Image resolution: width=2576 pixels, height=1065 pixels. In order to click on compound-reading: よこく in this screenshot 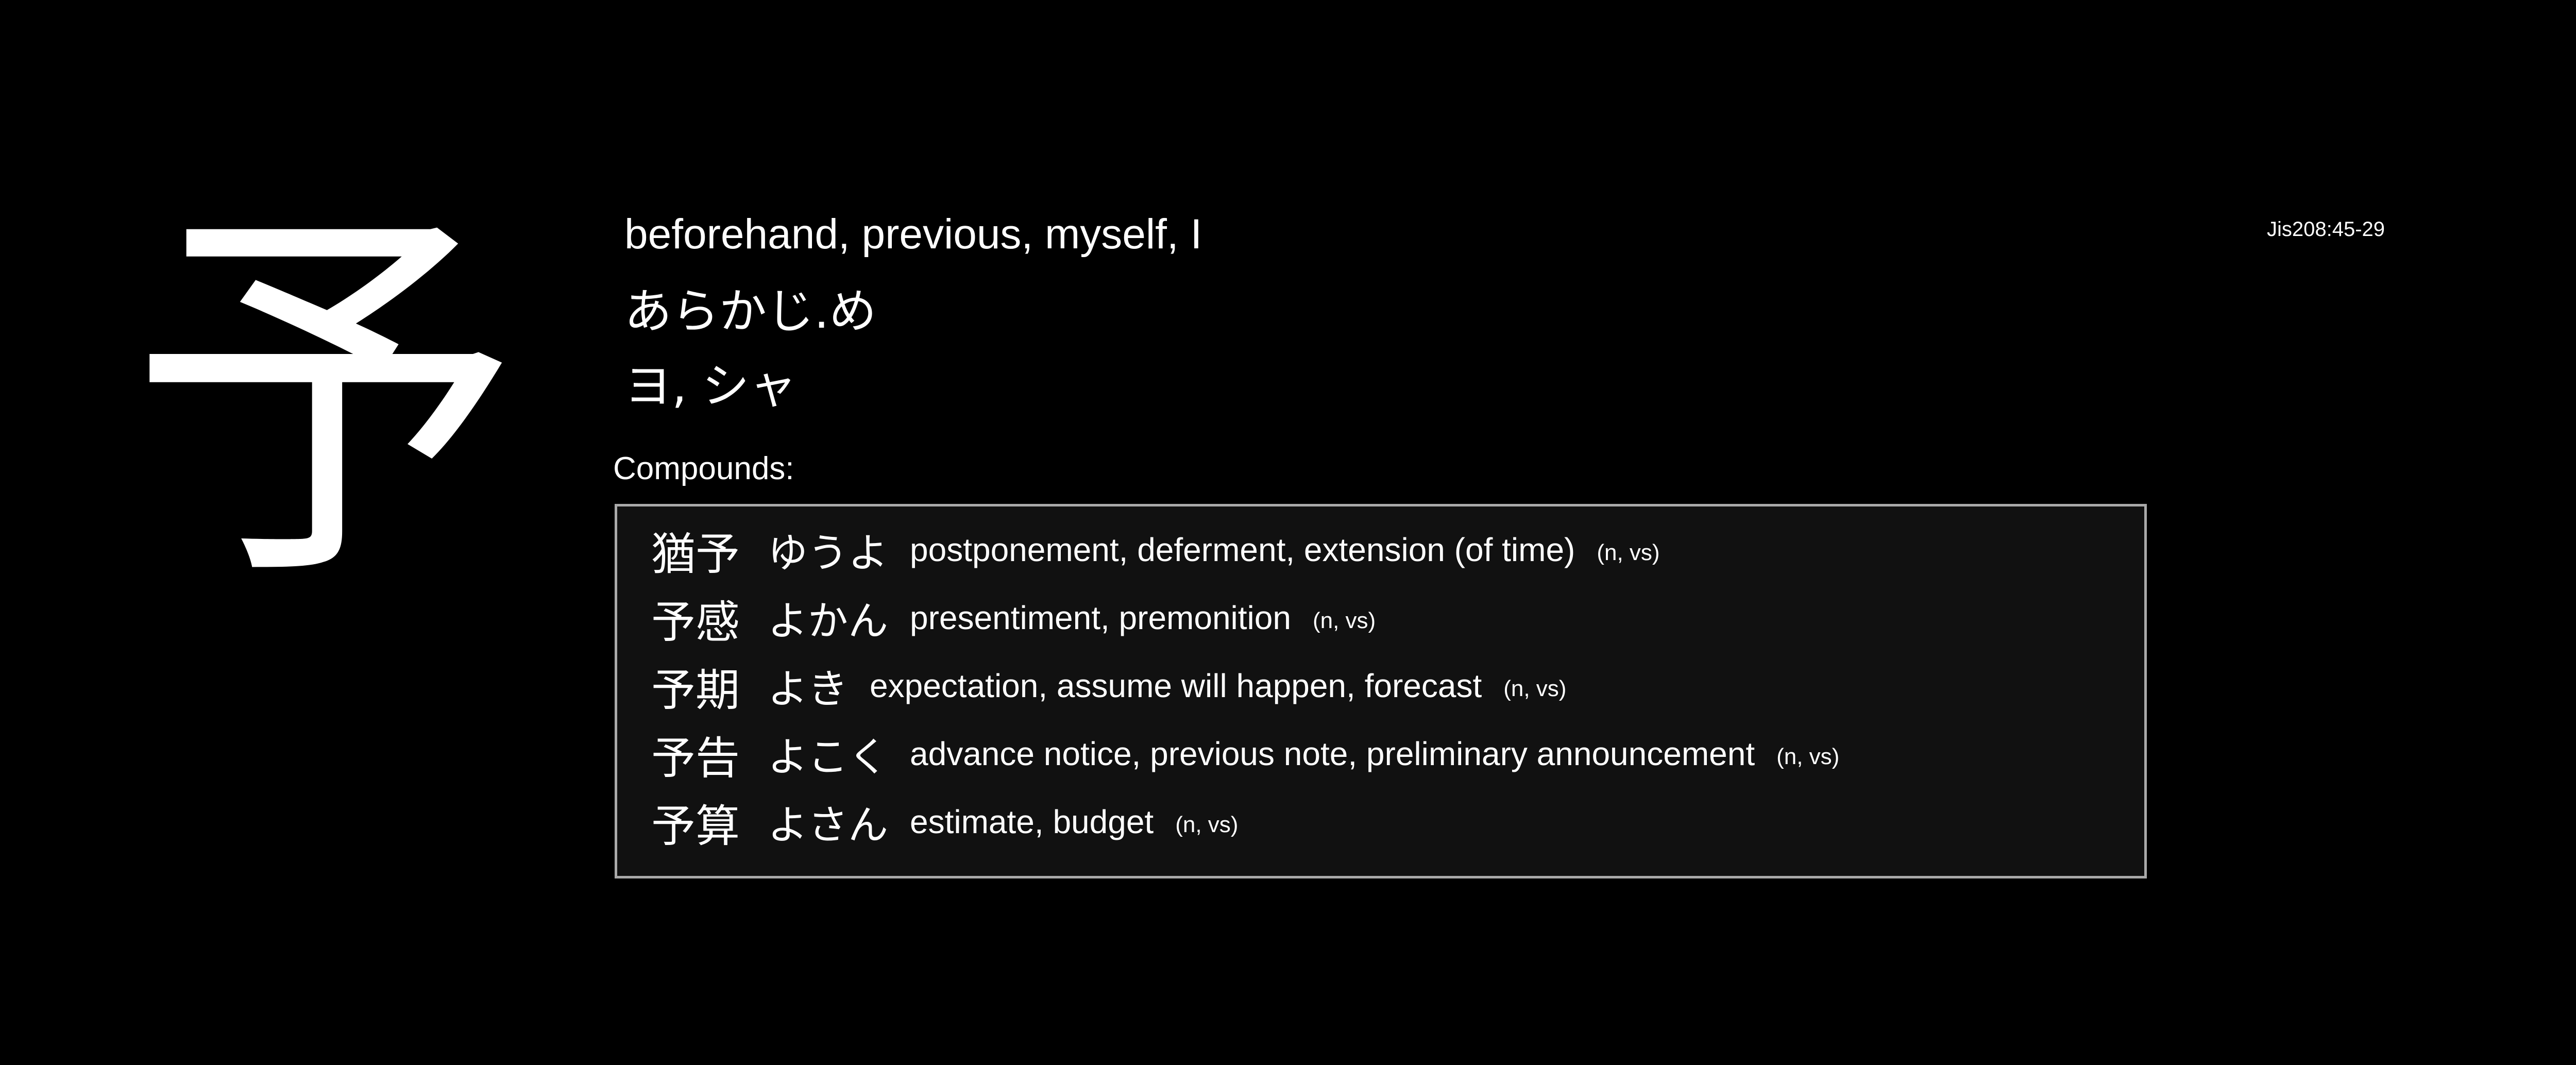, I will do `click(828, 757)`.